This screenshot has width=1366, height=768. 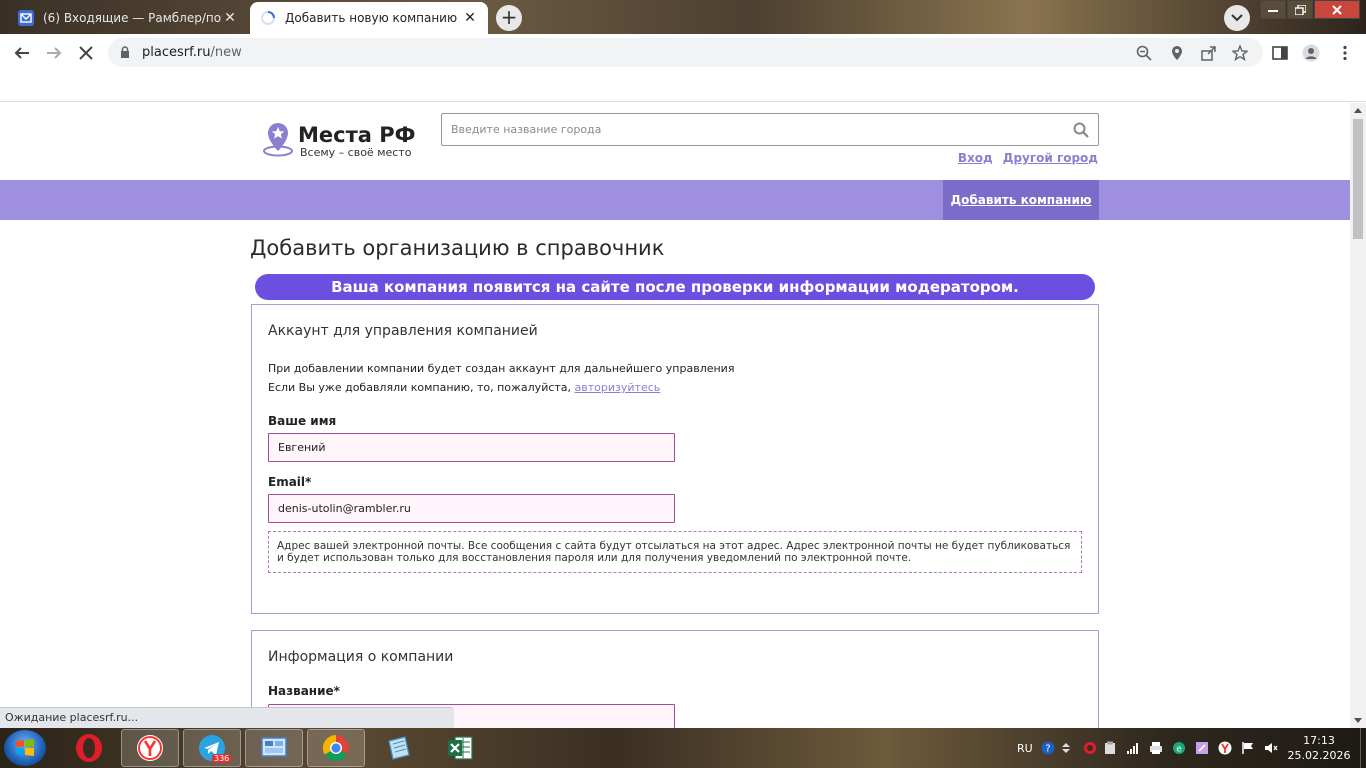 I want to click on account-section-title: Аккаунт для управления компанией, so click(x=403, y=331).